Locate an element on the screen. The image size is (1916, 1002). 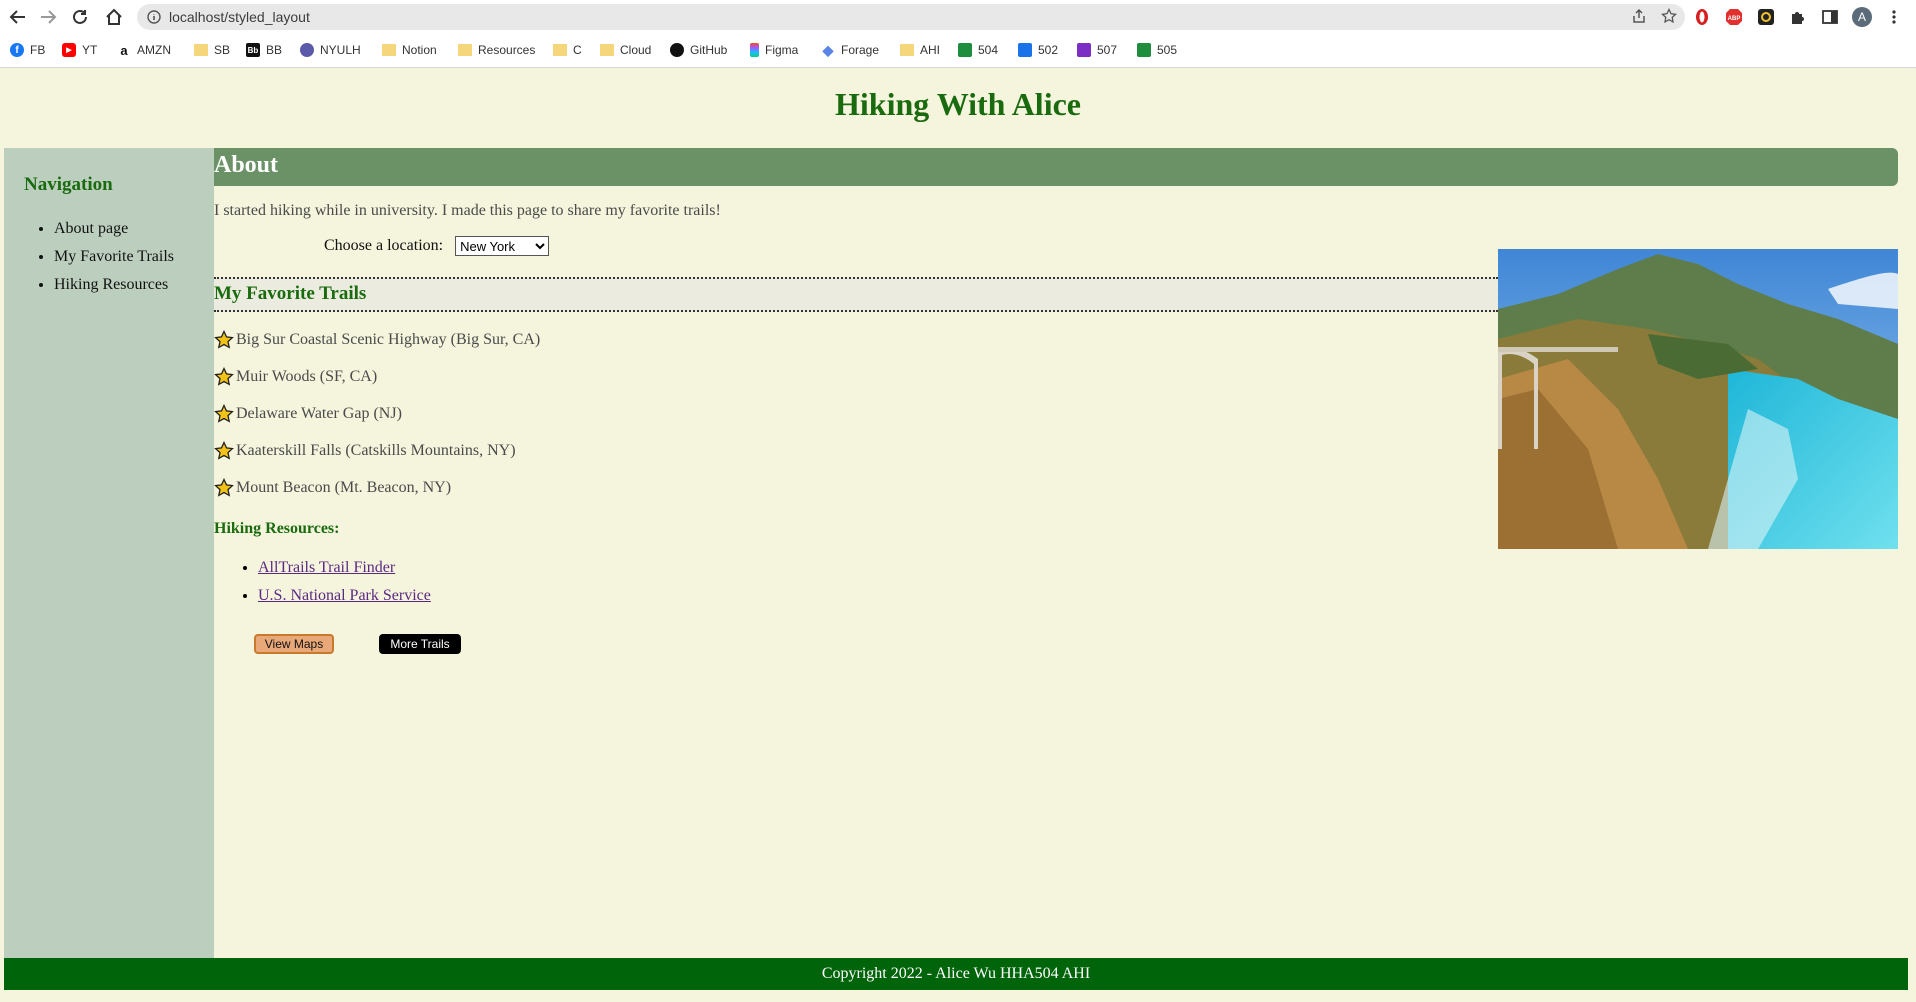
browser-toolbar: localhost/styled_layout ABP A is located at coordinates (958, 17).